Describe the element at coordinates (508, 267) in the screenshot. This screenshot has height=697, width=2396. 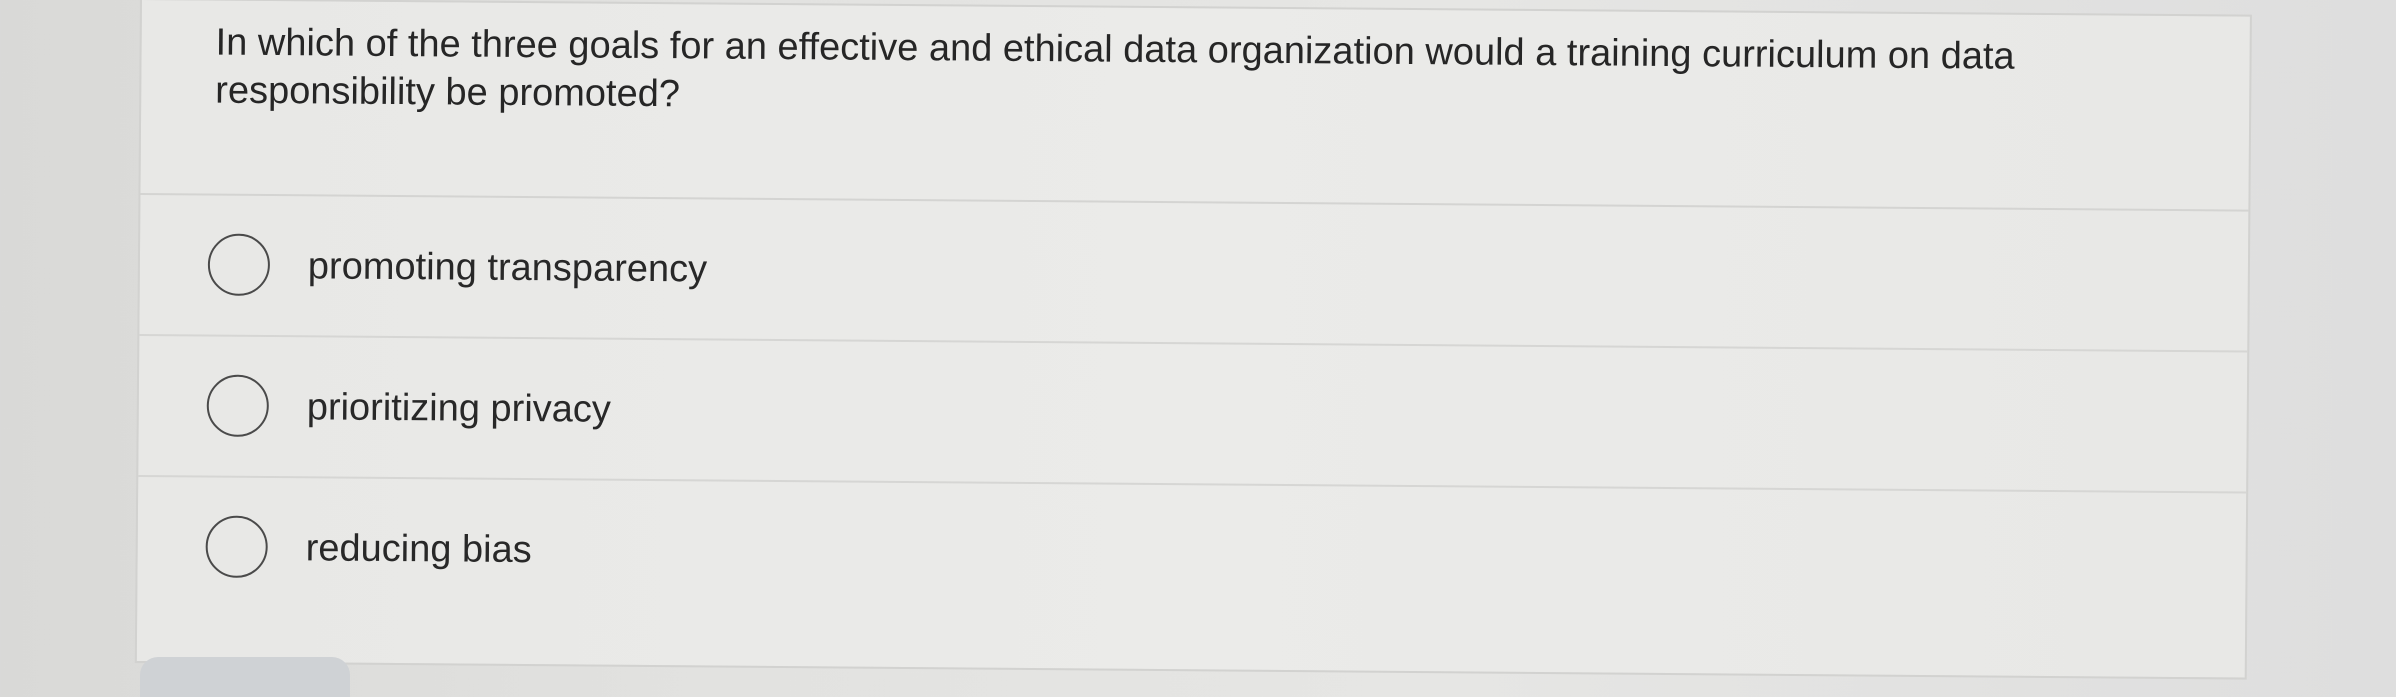
I see `option-label: promoting transparency` at that location.